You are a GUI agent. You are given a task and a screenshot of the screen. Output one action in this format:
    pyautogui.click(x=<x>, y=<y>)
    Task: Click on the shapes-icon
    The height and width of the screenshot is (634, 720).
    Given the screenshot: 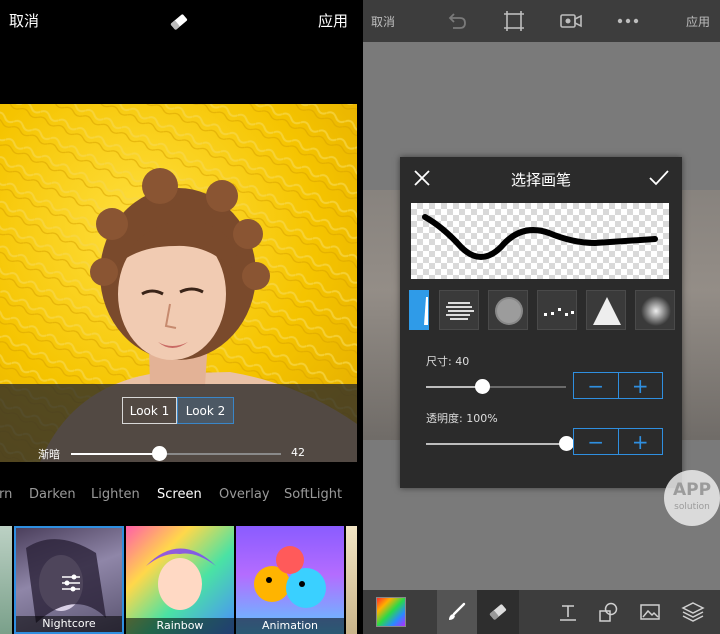 What is the action you would take?
    pyautogui.click(x=608, y=612)
    